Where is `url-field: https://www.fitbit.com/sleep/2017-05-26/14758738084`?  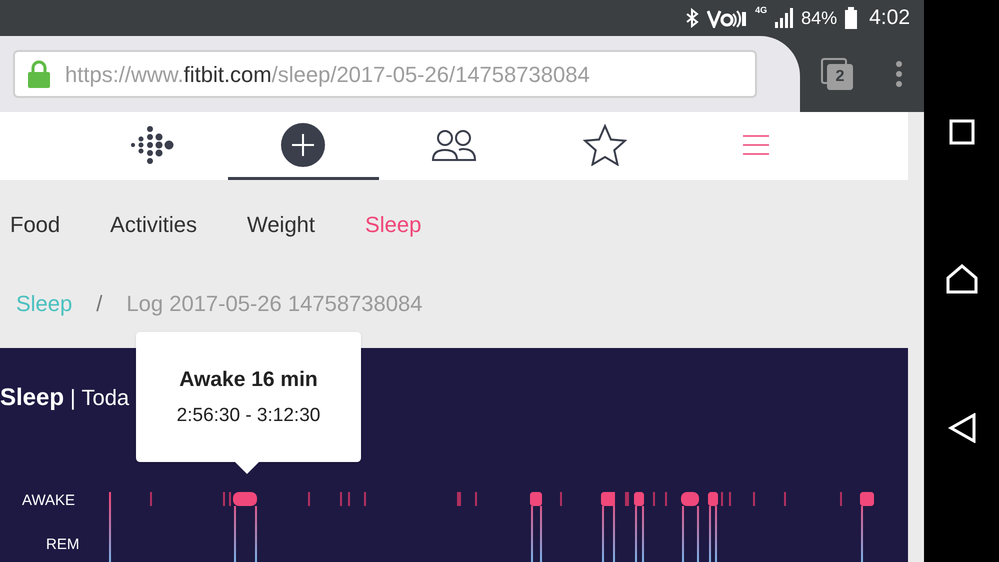
url-field: https://www.fitbit.com/sleep/2017-05-26/14758738084 is located at coordinates (385, 74).